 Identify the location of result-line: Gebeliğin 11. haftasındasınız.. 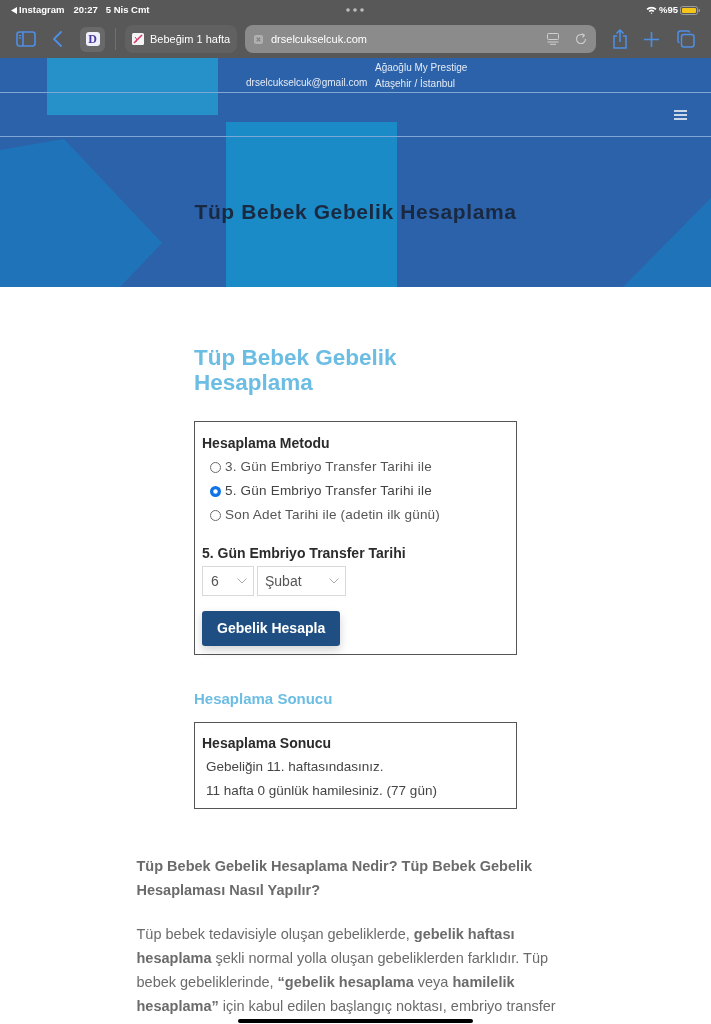
(295, 767).